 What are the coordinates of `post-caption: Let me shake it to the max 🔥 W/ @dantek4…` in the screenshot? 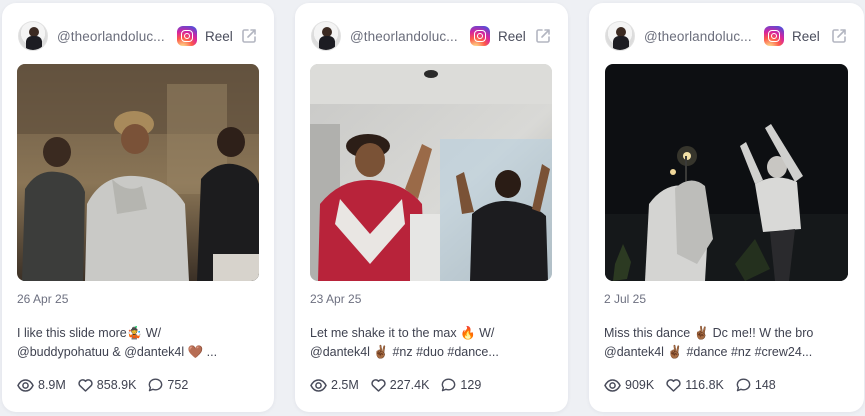 It's located at (428, 343).